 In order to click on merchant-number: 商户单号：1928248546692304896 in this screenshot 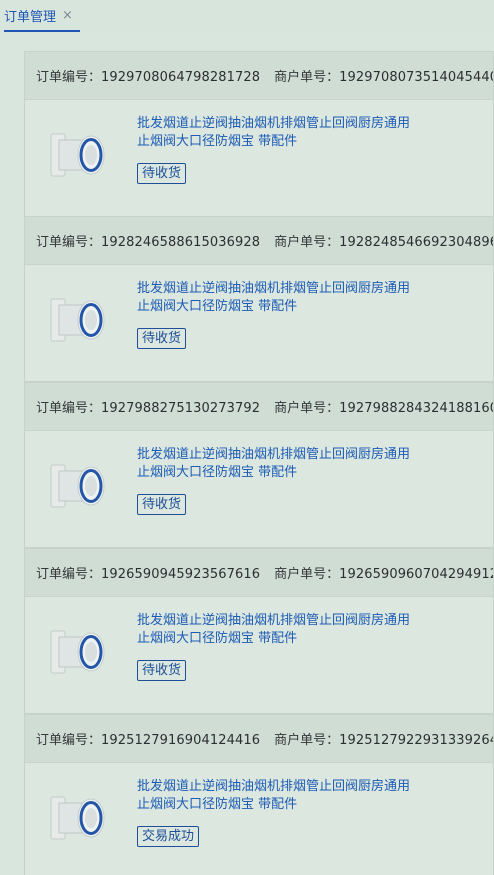, I will do `click(383, 240)`.